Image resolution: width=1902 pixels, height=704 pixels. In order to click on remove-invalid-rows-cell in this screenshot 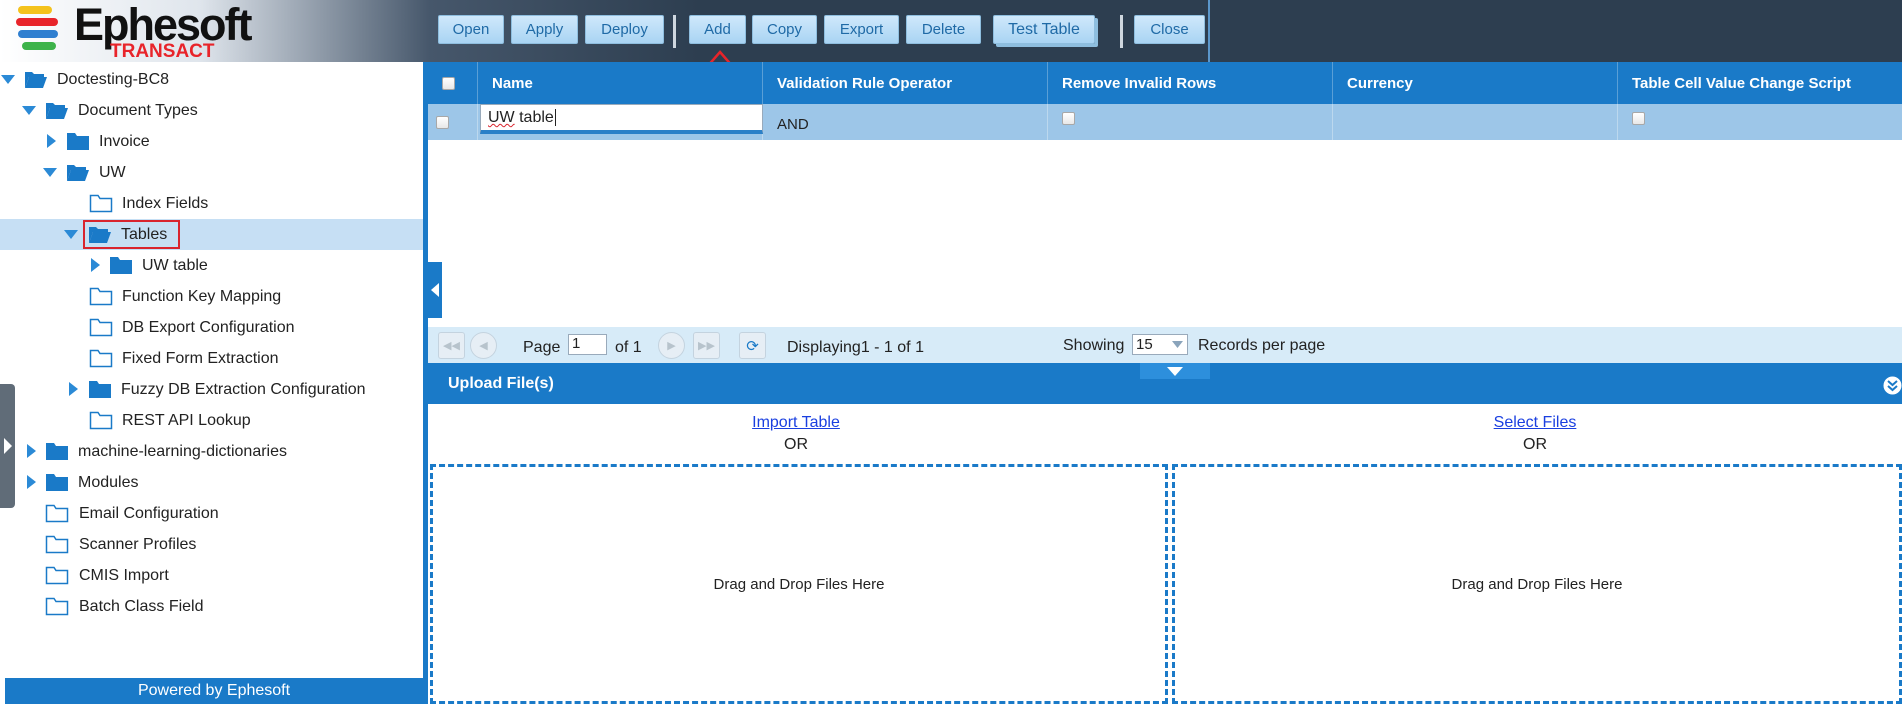, I will do `click(1190, 122)`.